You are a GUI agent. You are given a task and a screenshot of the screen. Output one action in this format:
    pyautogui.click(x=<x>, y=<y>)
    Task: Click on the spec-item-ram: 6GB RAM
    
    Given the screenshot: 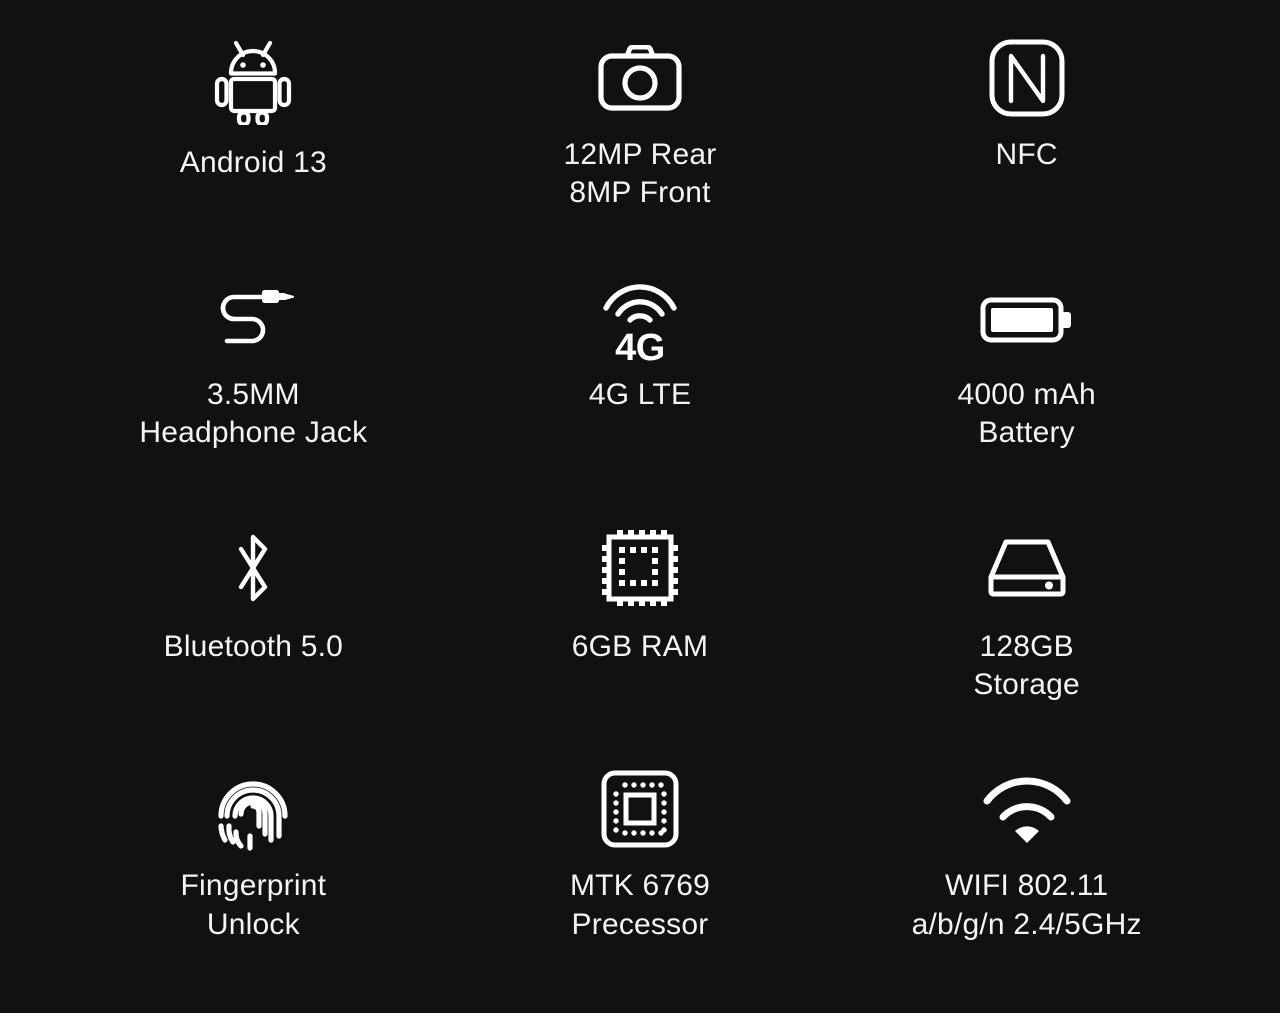 What is the action you would take?
    pyautogui.click(x=640, y=628)
    